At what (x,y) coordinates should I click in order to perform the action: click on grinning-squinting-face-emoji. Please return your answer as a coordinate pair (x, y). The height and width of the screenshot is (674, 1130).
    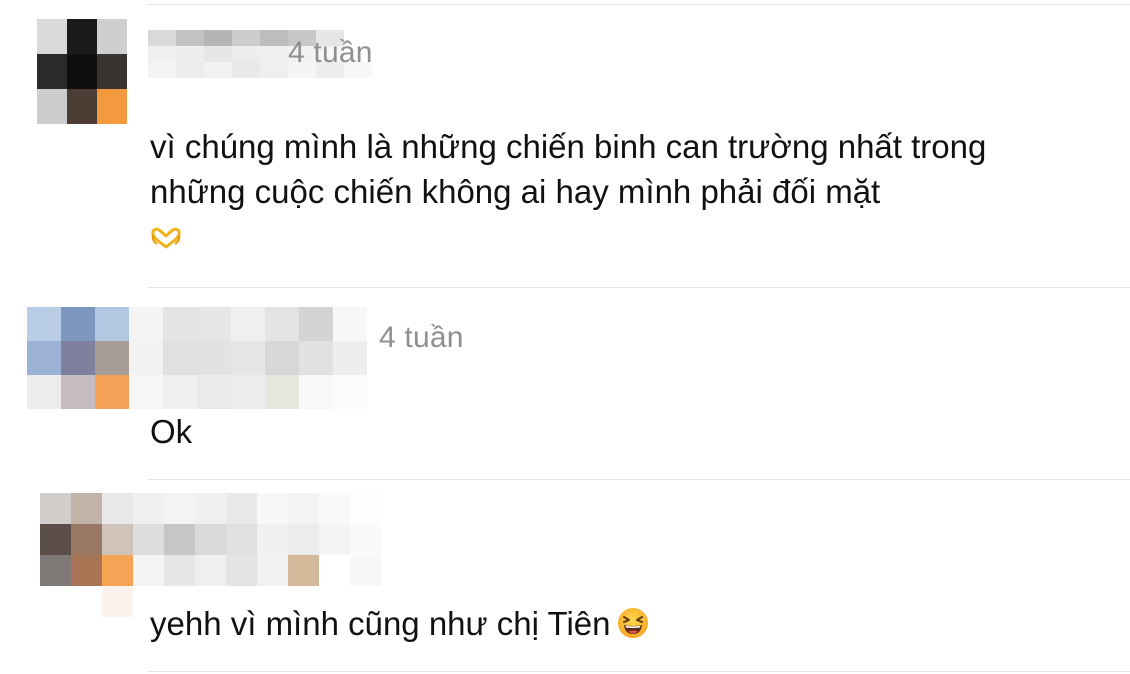
    Looking at the image, I should click on (632, 623).